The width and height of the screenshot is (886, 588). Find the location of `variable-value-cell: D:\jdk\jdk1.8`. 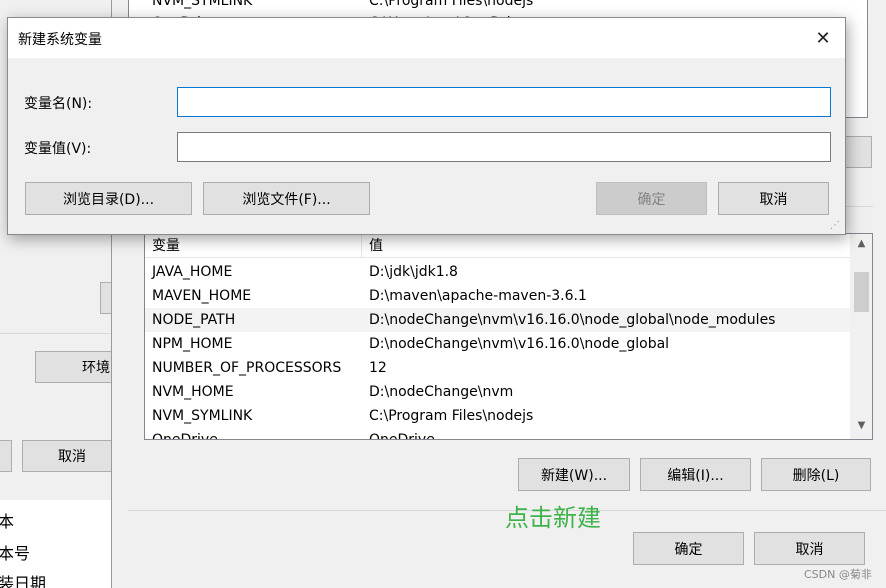

variable-value-cell: D:\jdk\jdk1.8 is located at coordinates (413, 272).